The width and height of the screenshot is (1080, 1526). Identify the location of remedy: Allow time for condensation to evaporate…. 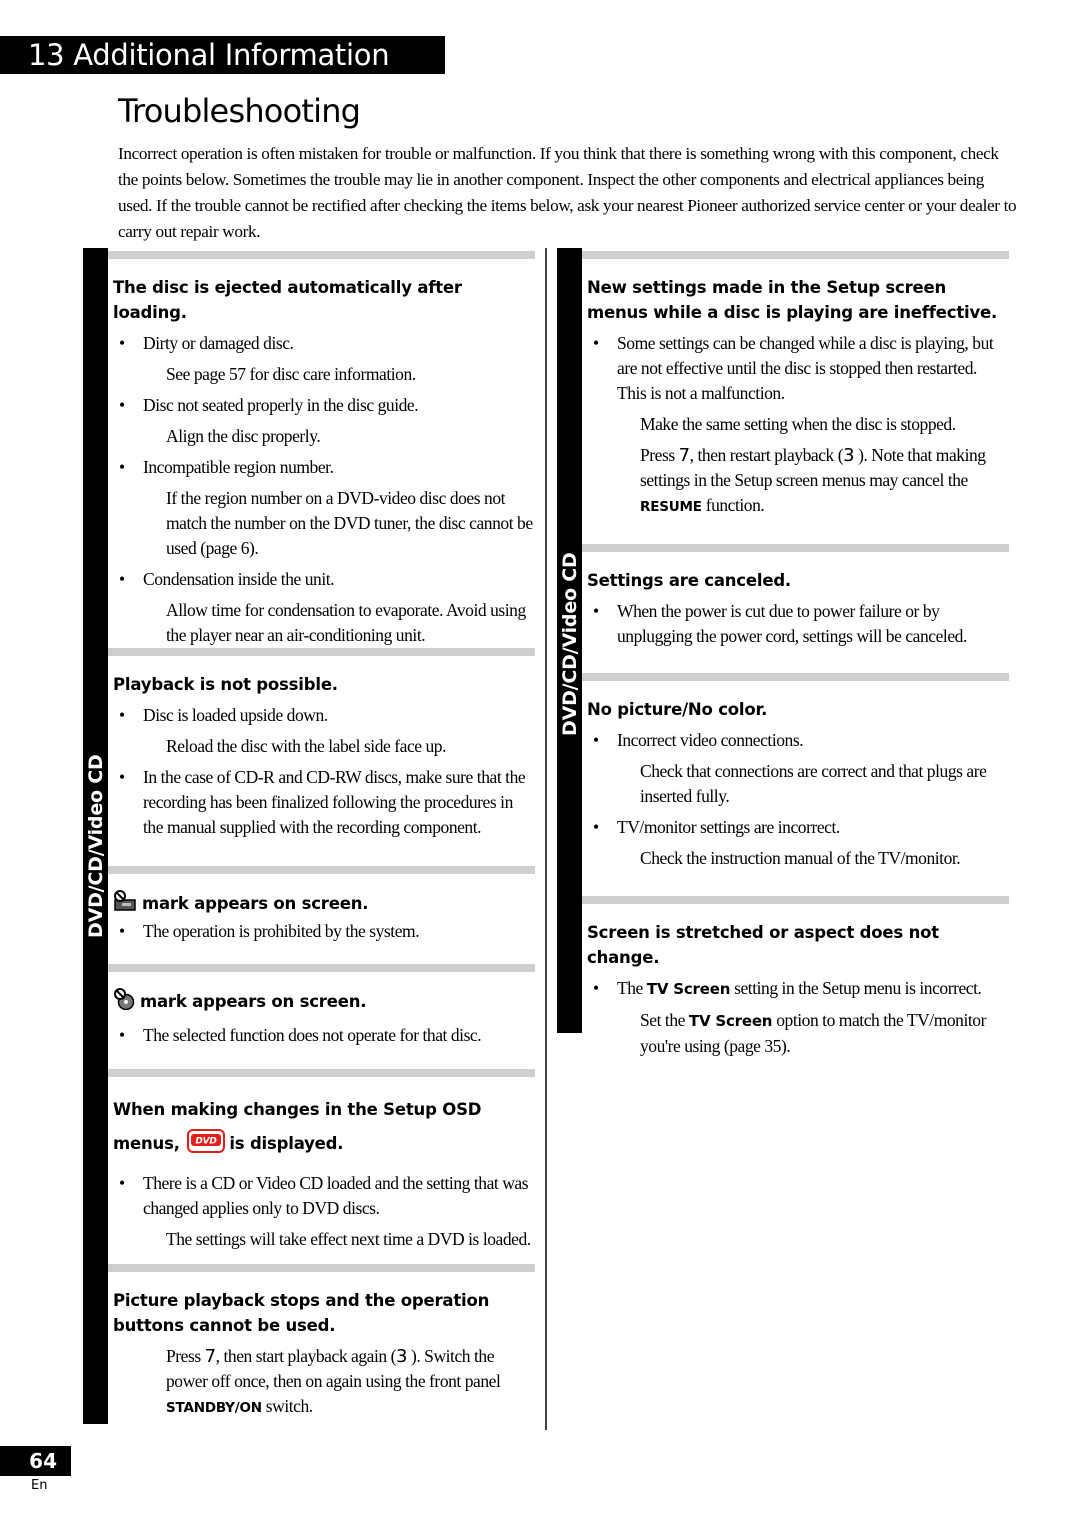
(346, 622).